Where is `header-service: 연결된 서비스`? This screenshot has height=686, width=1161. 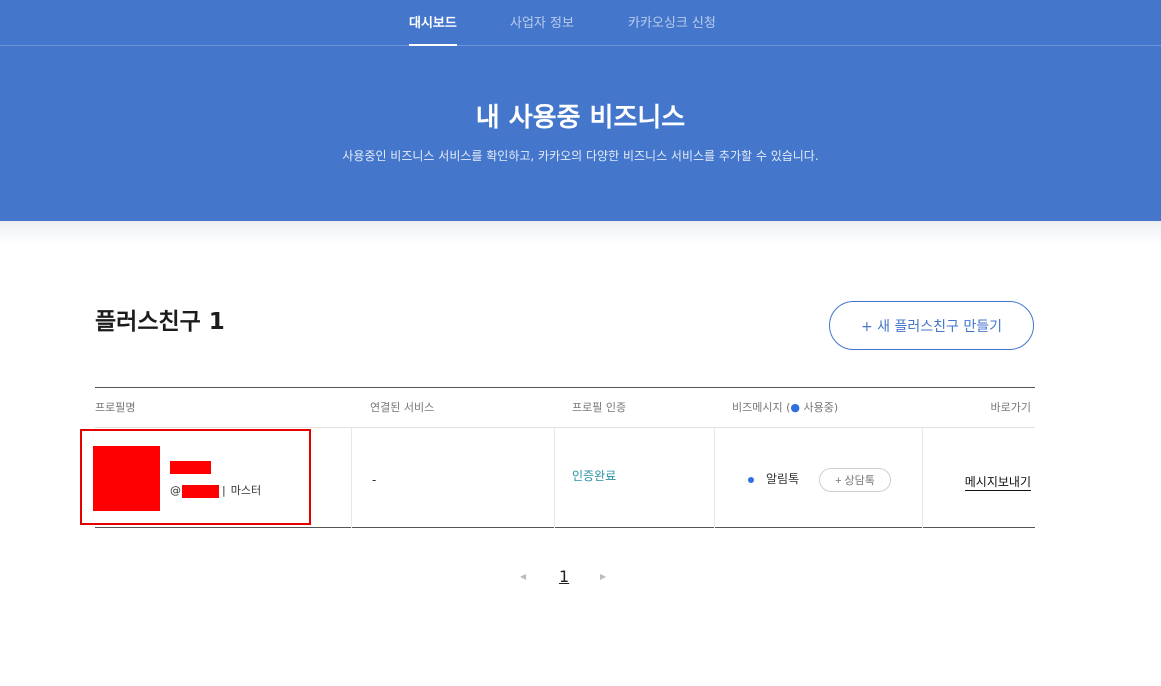
header-service: 연결된 서비스 is located at coordinates (402, 407).